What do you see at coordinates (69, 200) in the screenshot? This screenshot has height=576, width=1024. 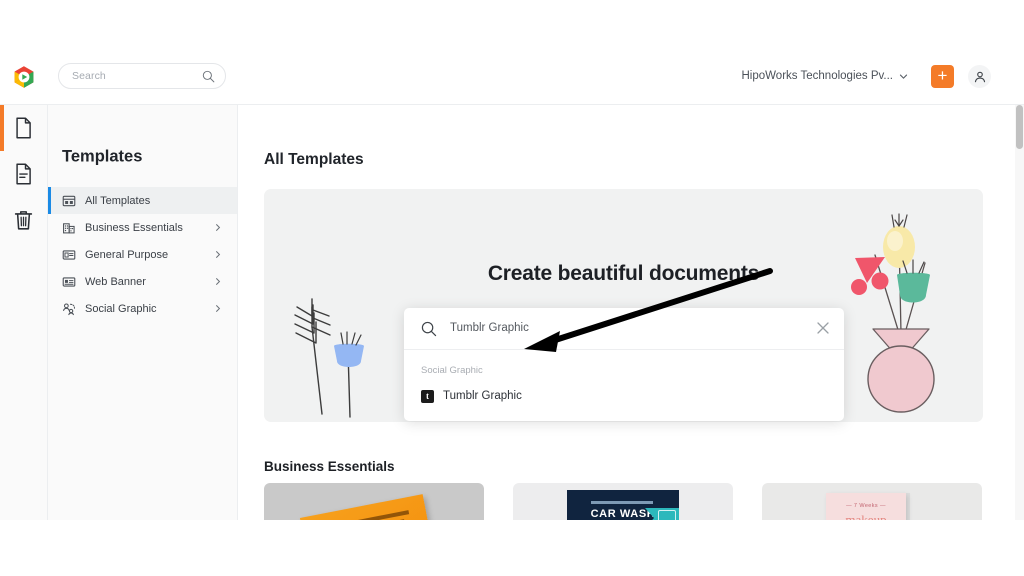 I see `grid-template-icon` at bounding box center [69, 200].